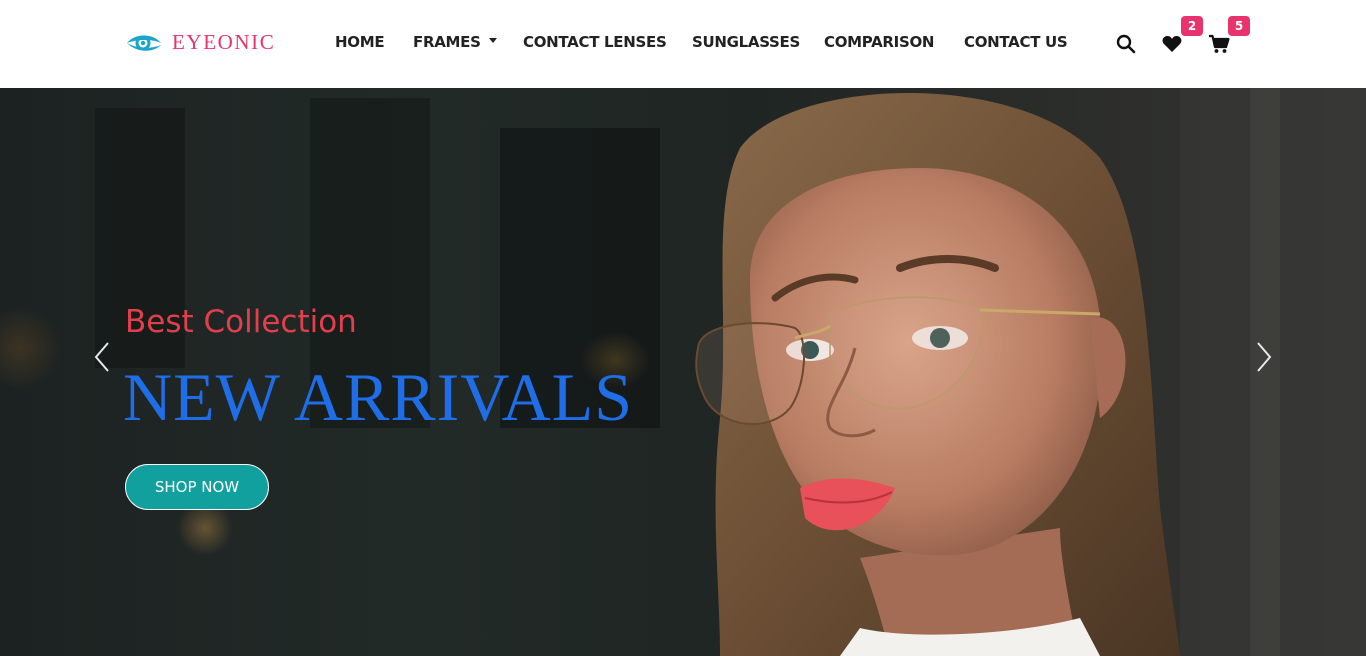  Describe the element at coordinates (1239, 26) in the screenshot. I see `cart-count-badge: 5` at that location.